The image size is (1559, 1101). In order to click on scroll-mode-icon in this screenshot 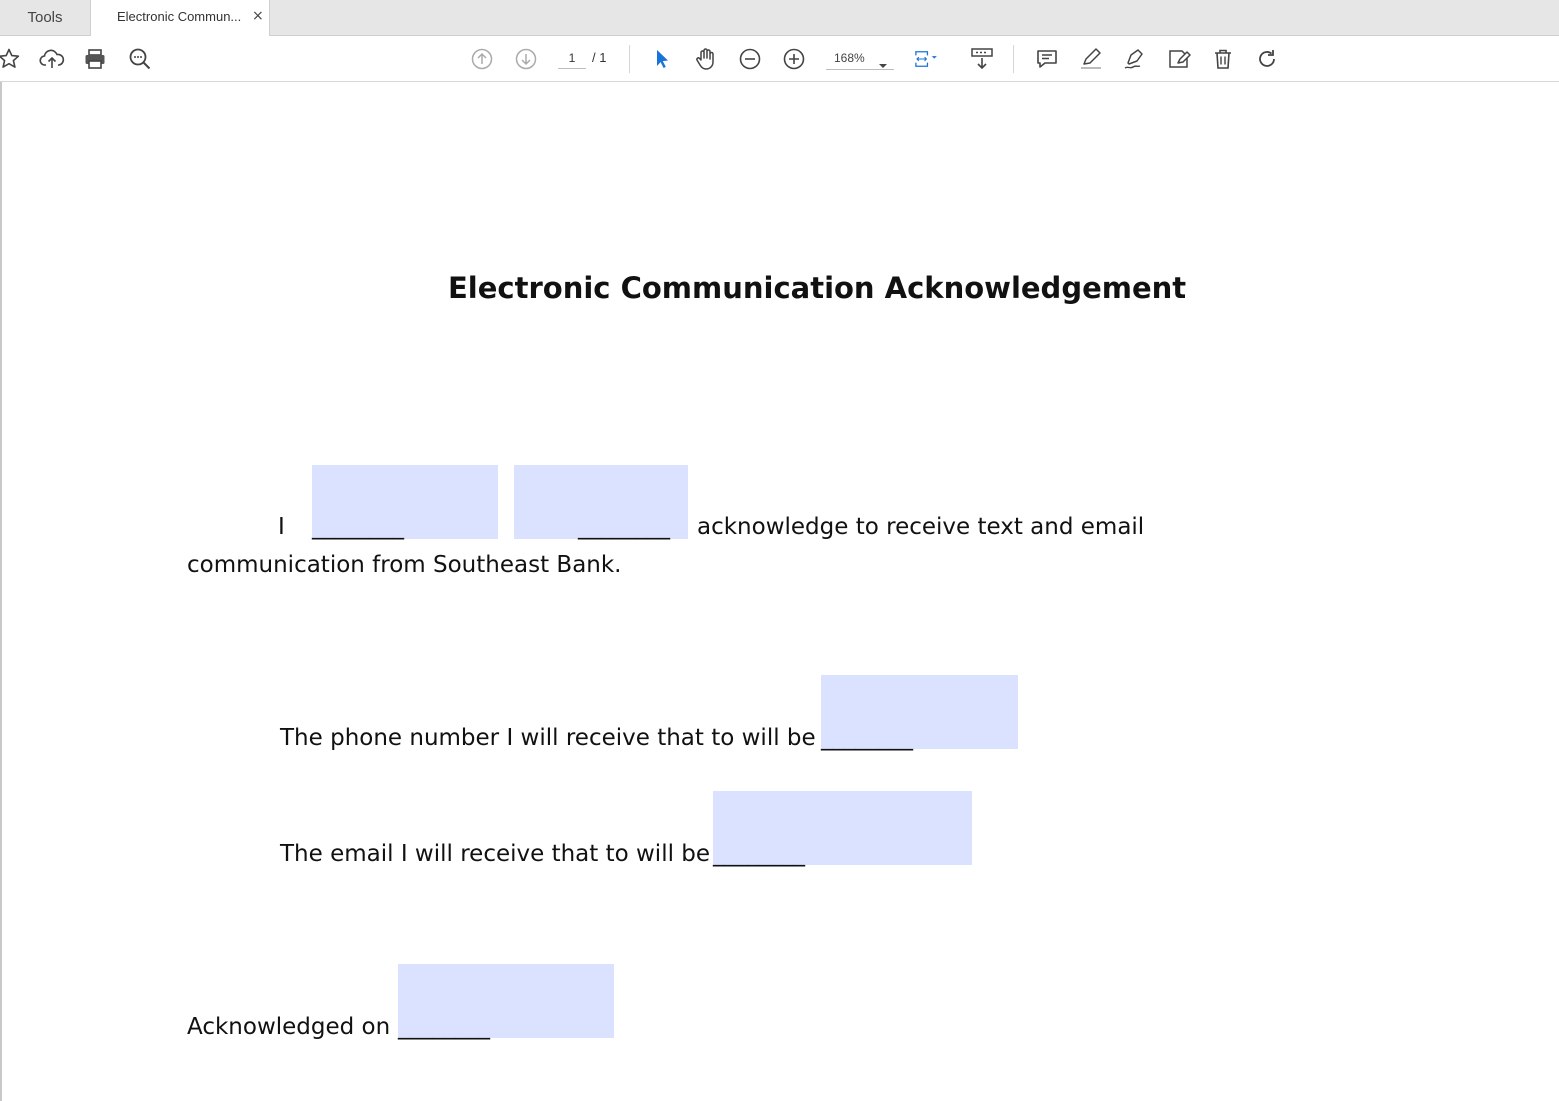, I will do `click(982, 59)`.